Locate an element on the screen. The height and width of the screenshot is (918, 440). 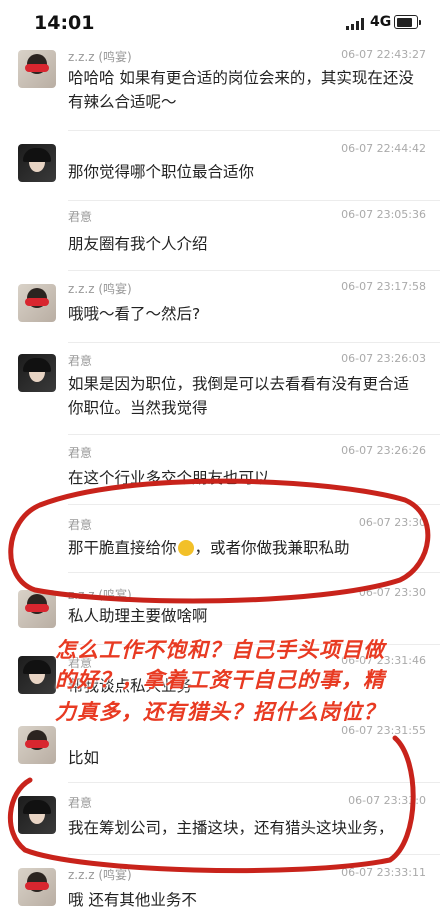
message-time: 06-07 23:05:36 is located at coordinates (383, 214).